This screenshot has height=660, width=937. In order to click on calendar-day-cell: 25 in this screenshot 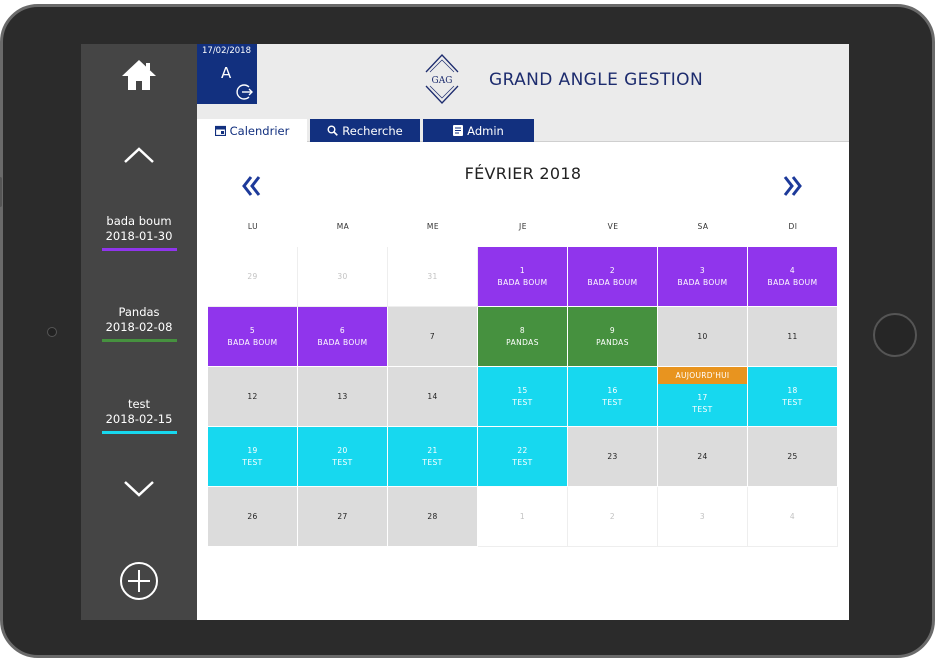, I will do `click(793, 457)`.